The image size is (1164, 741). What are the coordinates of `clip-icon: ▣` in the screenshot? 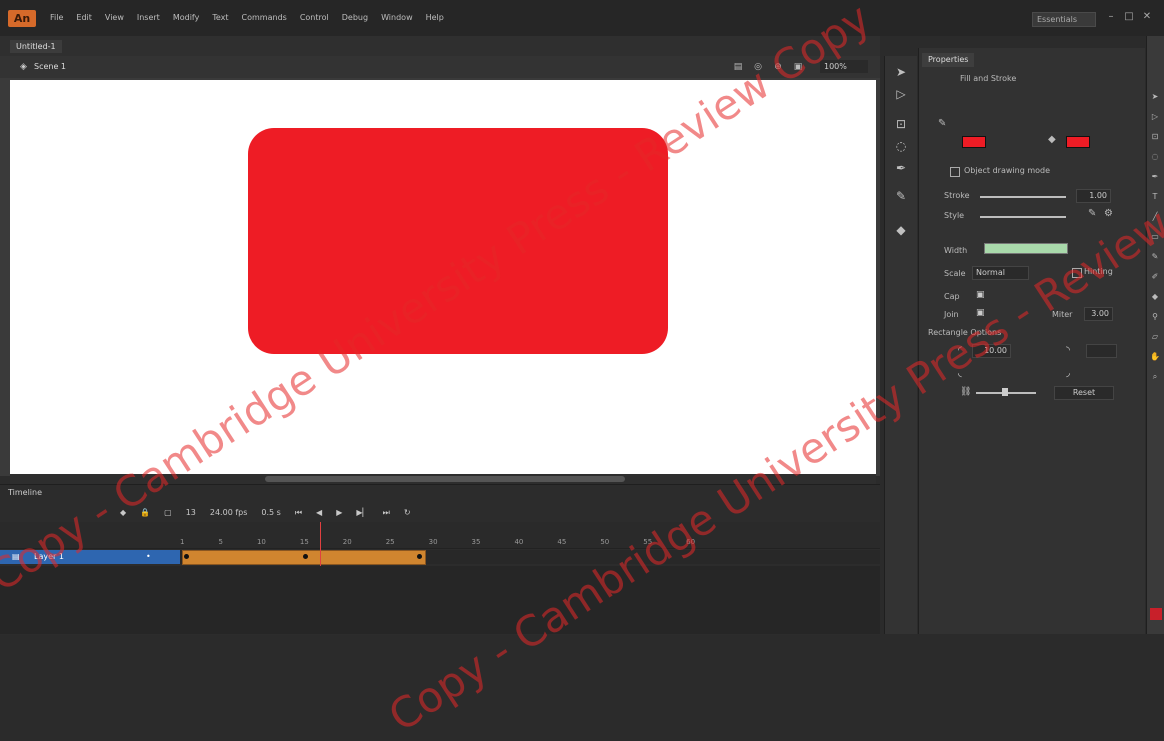 It's located at (798, 67).